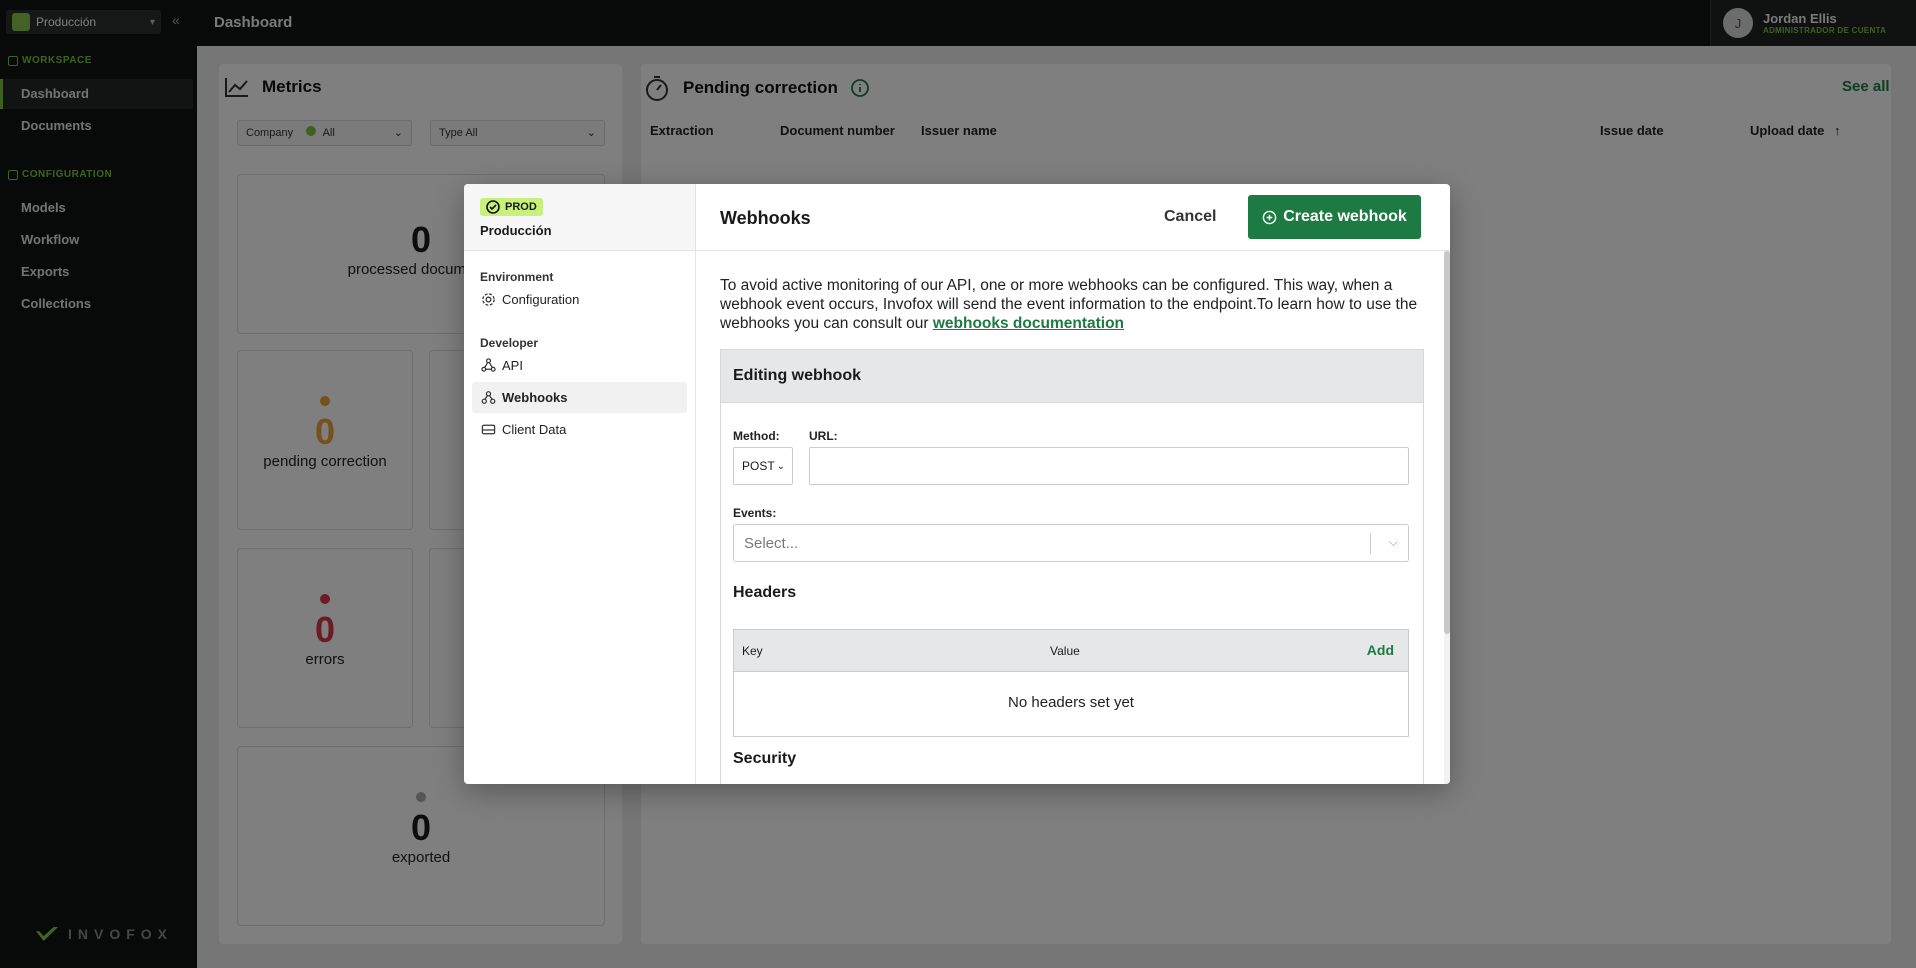 The image size is (1916, 968). I want to click on headers-table: Key Value Add No headers set yet, so click(1071, 683).